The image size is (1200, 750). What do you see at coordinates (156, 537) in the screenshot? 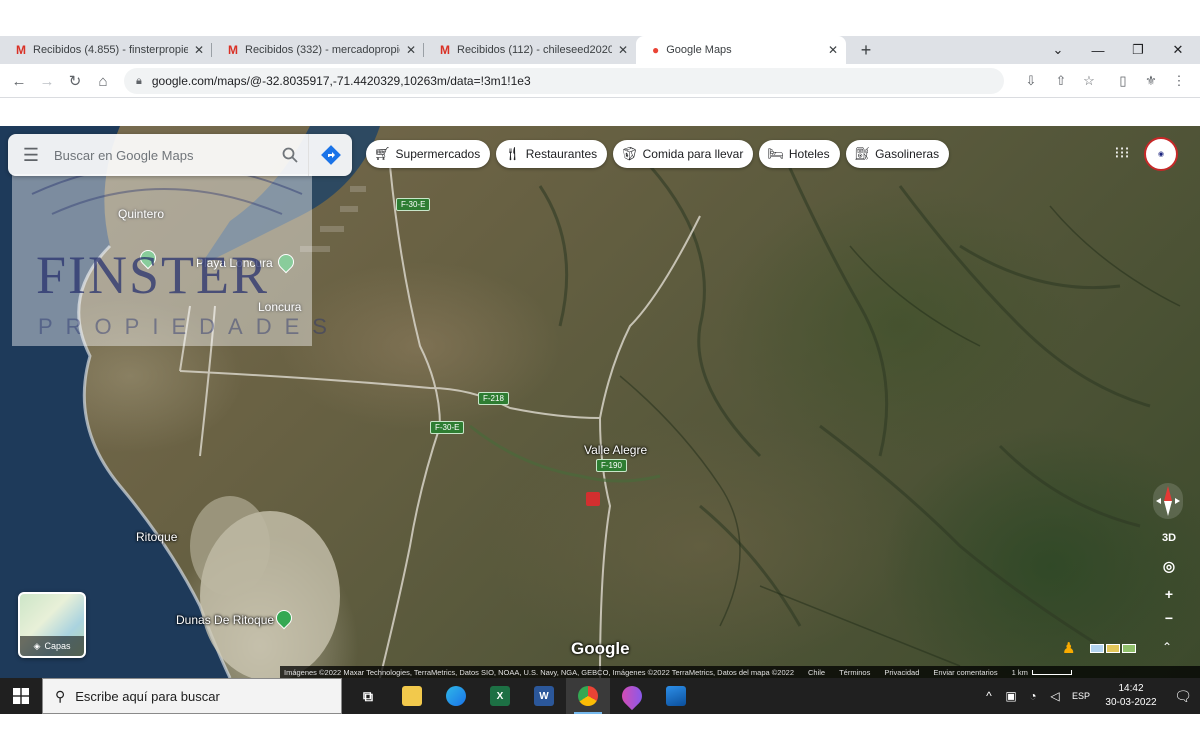
I see `place-label-ritoque: Ritoque` at bounding box center [156, 537].